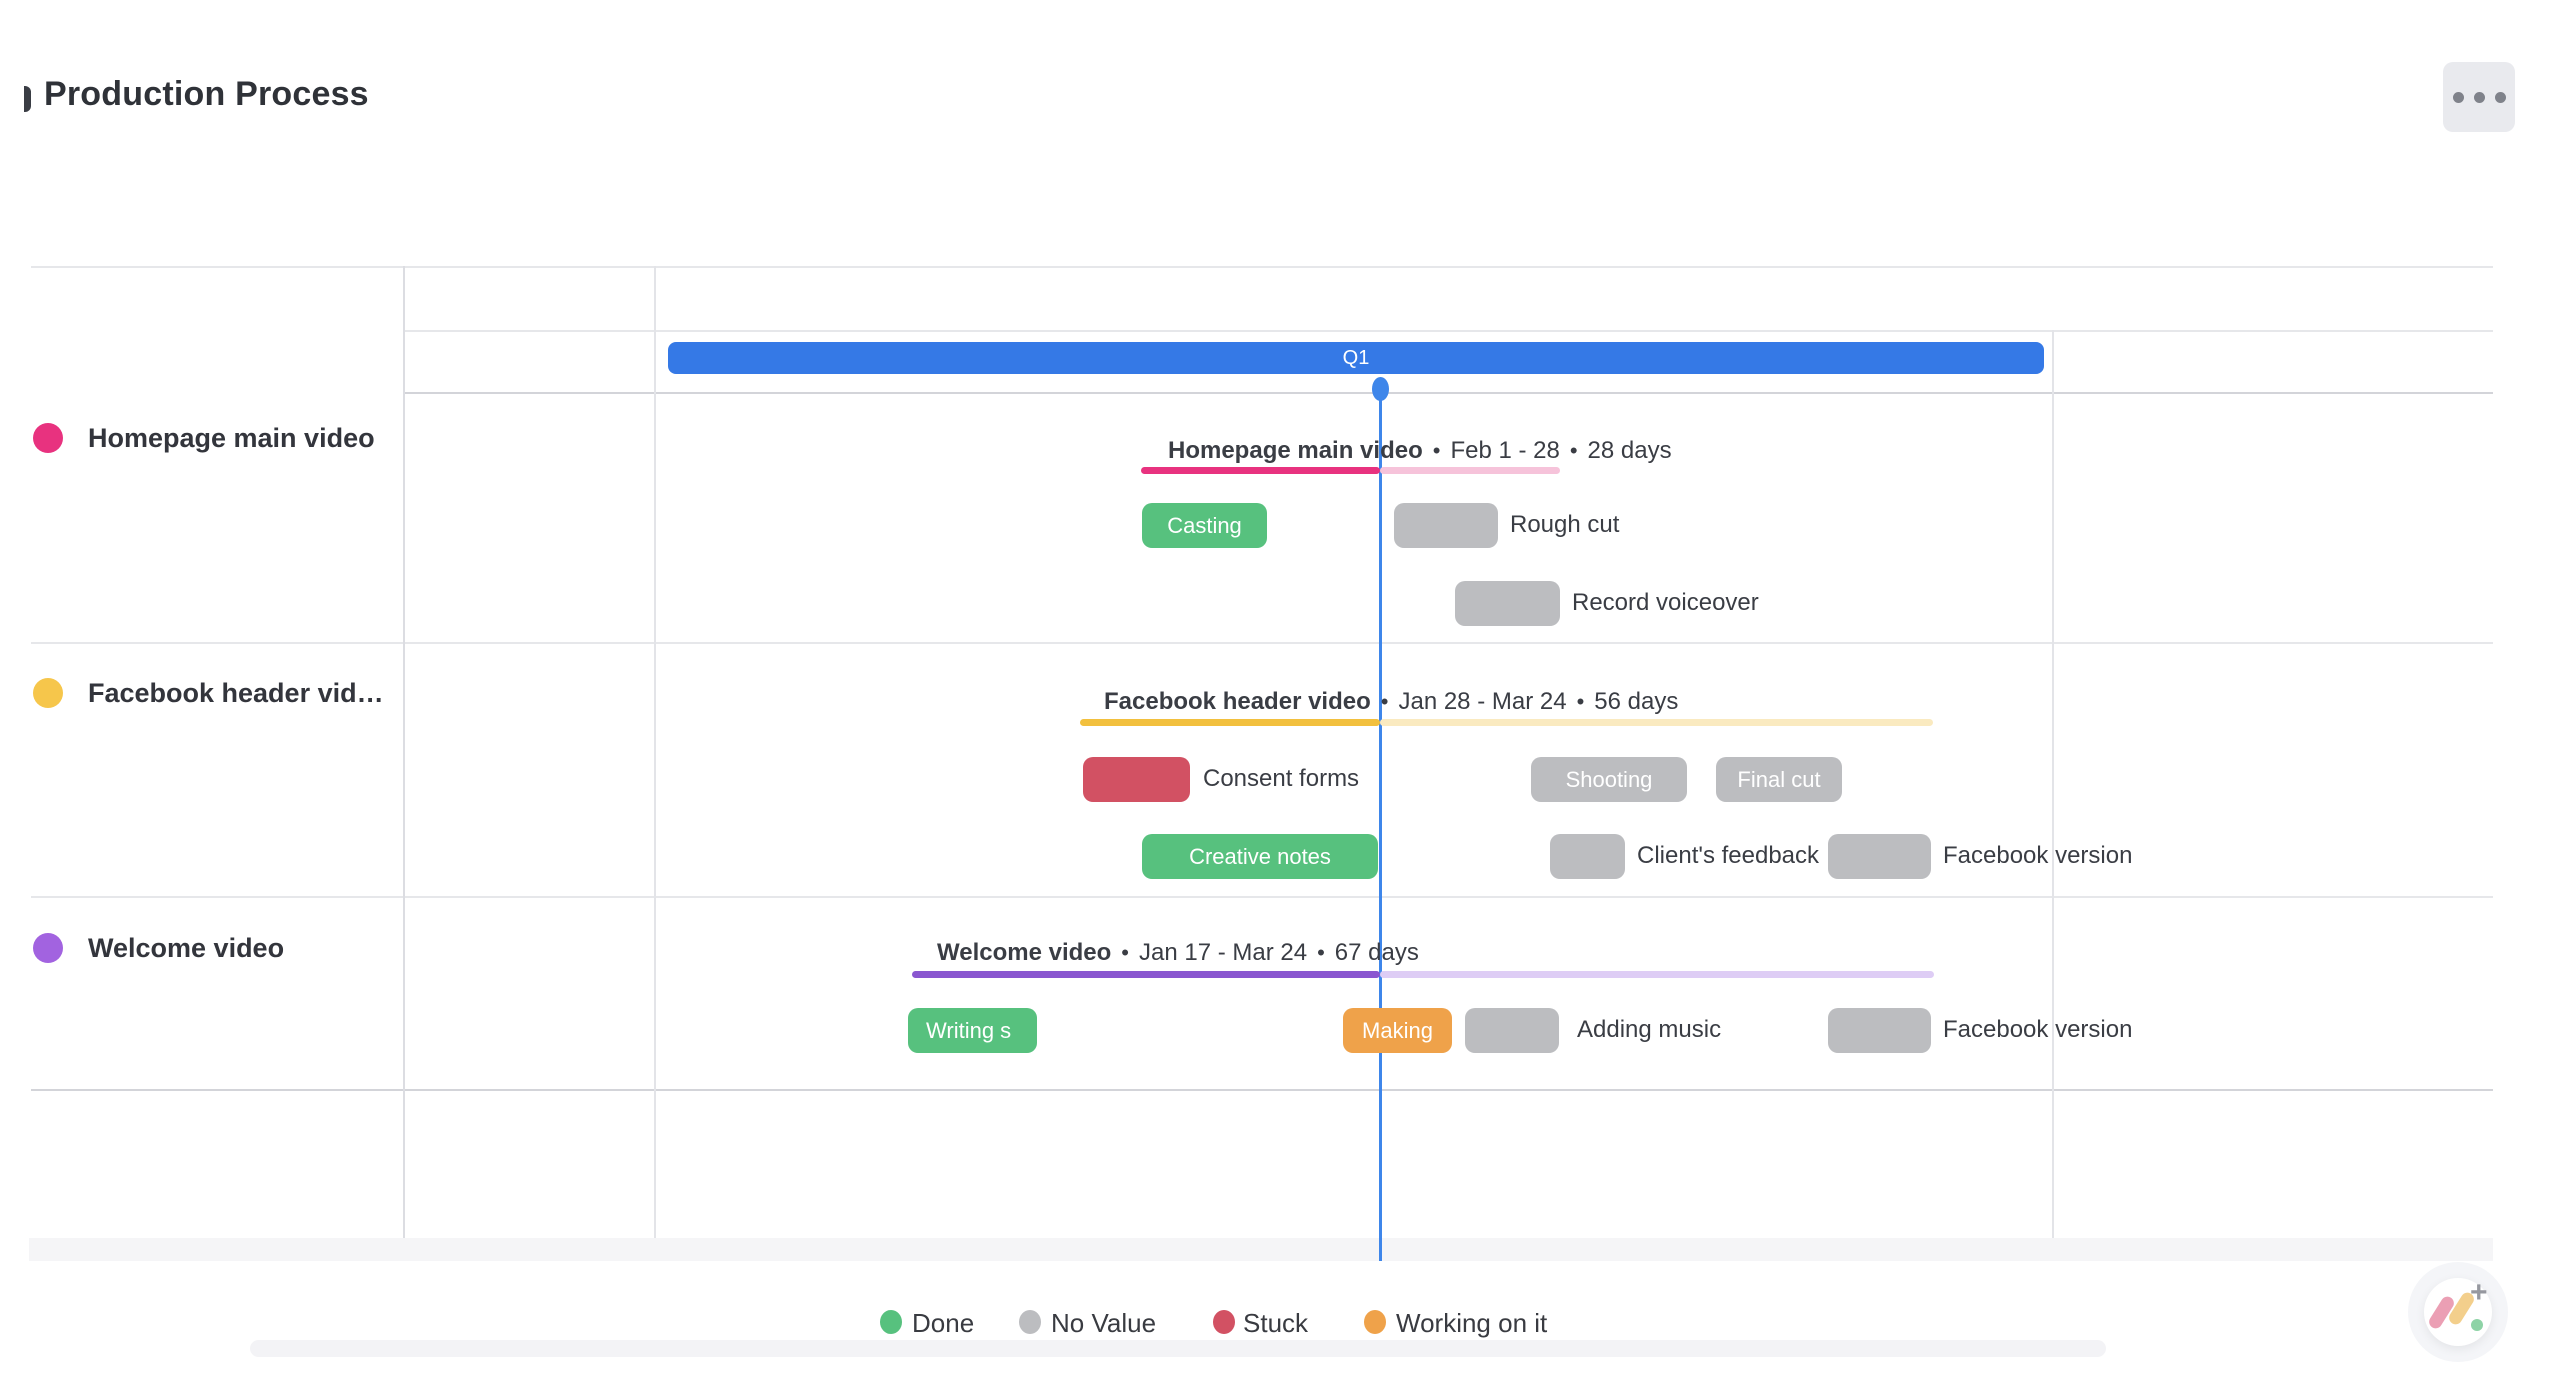 This screenshot has height=1400, width=2560. What do you see at coordinates (2479, 97) in the screenshot?
I see `widget-menu-button` at bounding box center [2479, 97].